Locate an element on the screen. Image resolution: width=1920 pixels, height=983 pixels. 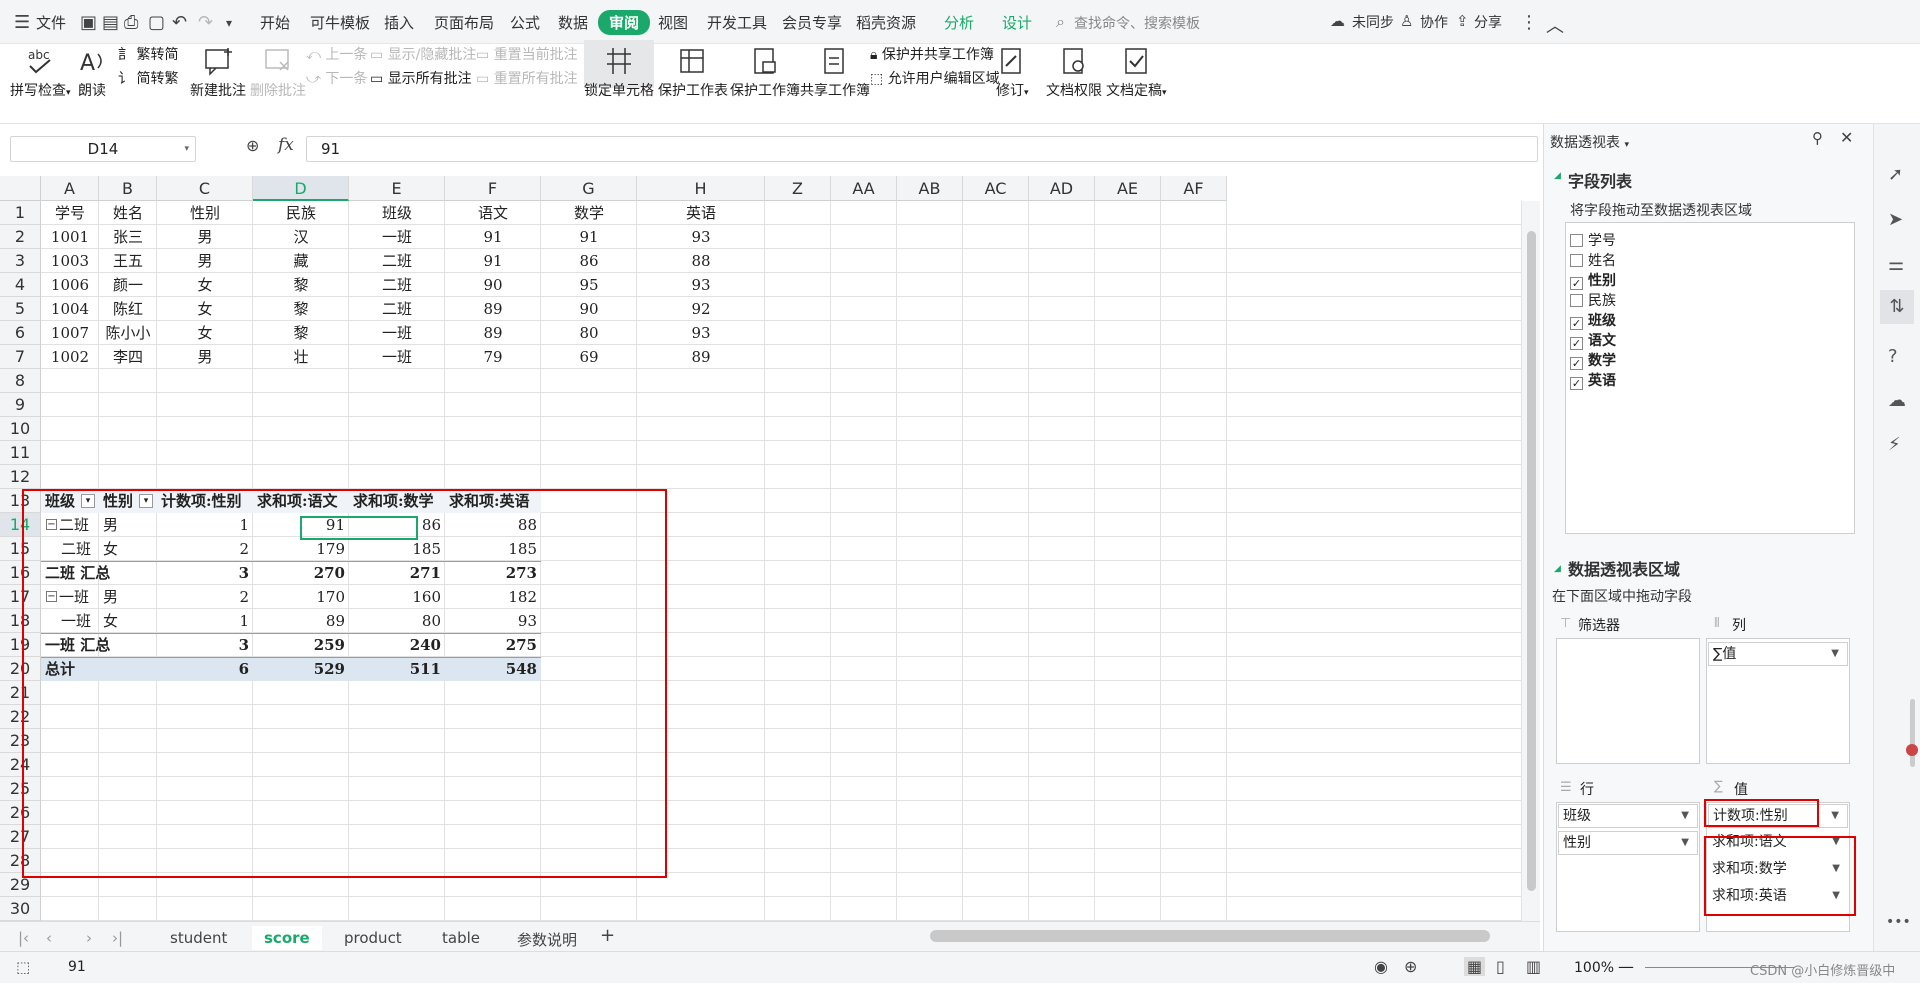
help-icon: ? is located at coordinates (1893, 356).